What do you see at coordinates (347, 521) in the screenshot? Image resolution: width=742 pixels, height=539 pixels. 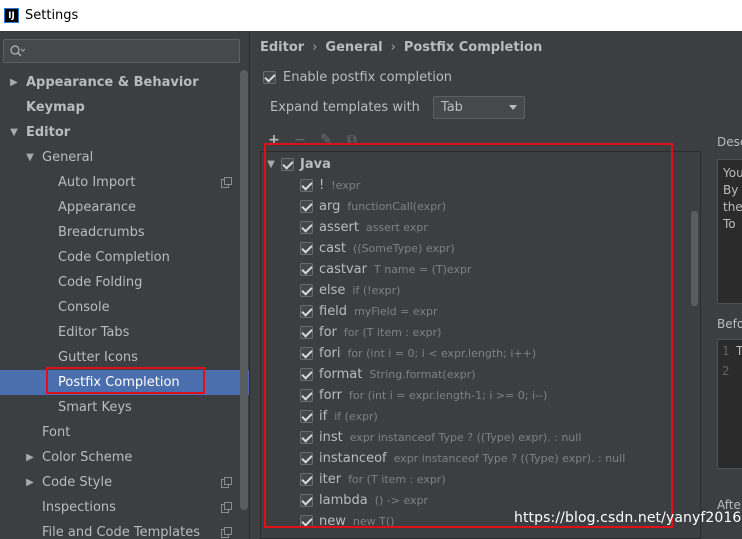 I see `template-item: new new T()` at bounding box center [347, 521].